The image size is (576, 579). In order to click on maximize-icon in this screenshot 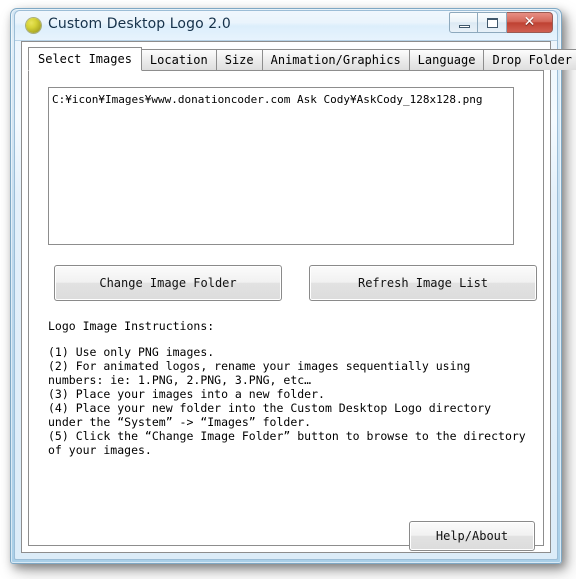, I will do `click(492, 23)`.